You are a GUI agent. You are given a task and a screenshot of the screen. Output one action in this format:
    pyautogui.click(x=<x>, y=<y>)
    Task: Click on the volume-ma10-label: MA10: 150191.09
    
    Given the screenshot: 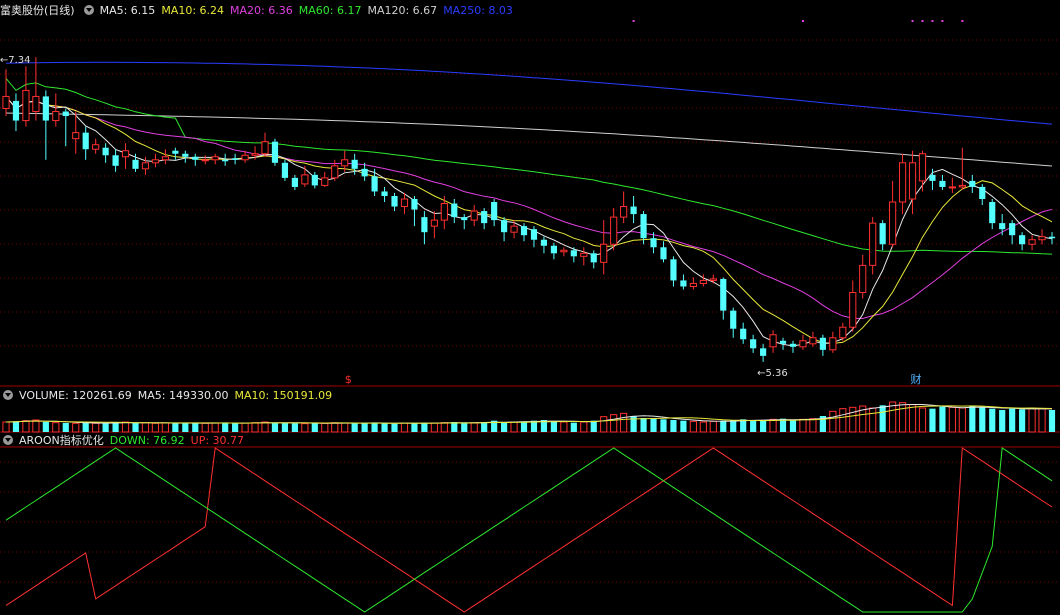 What is the action you would take?
    pyautogui.click(x=283, y=395)
    